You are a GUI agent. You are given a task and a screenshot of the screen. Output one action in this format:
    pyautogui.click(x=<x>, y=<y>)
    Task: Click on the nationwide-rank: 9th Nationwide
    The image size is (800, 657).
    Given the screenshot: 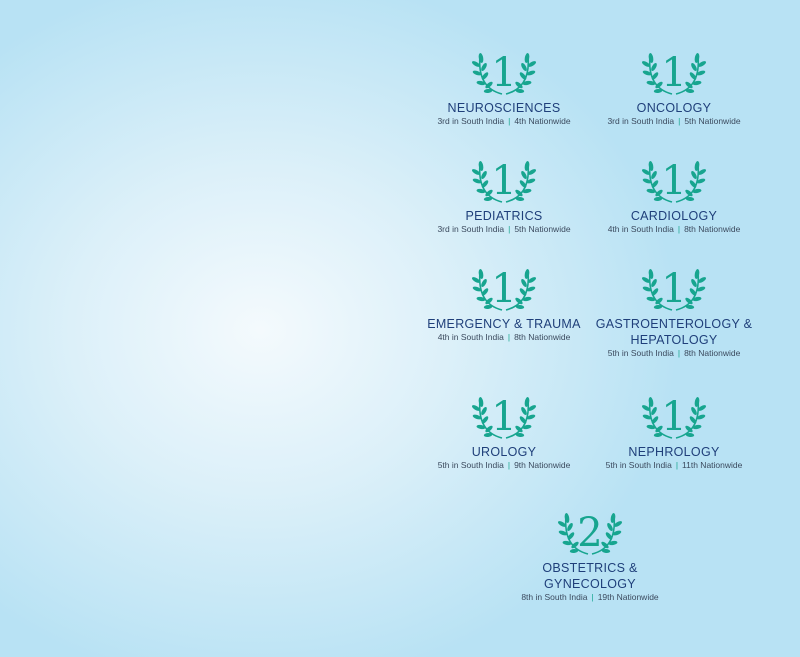 What is the action you would take?
    pyautogui.click(x=542, y=465)
    